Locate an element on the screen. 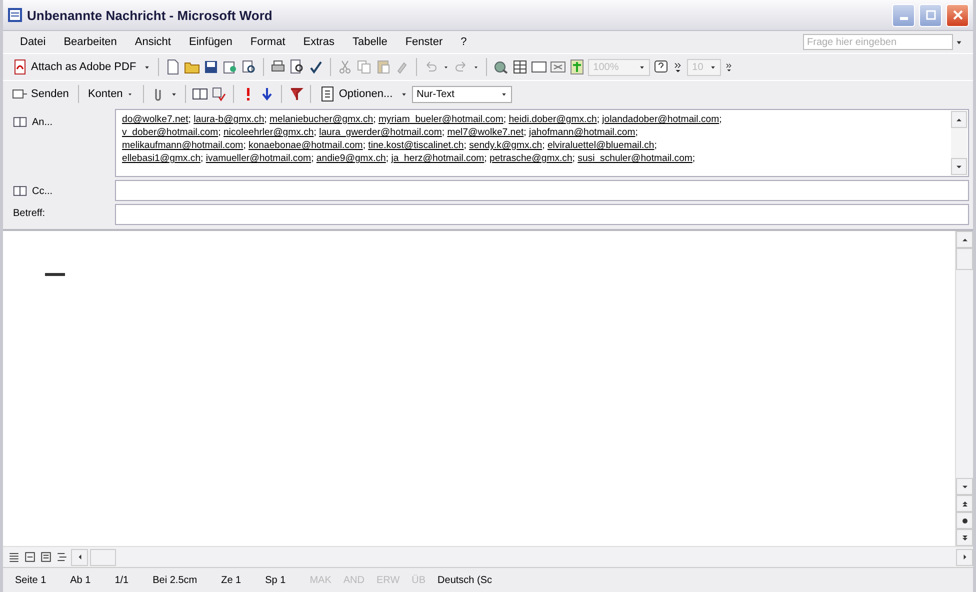 This screenshot has height=592, width=976. status-indicator: ÜB is located at coordinates (419, 580).